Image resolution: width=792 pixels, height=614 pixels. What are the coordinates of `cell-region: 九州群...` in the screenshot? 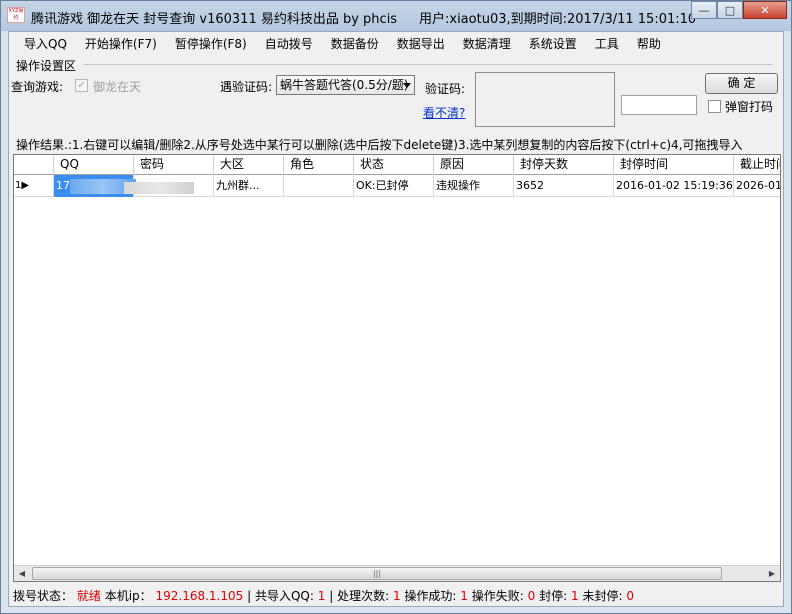 It's located at (249, 186).